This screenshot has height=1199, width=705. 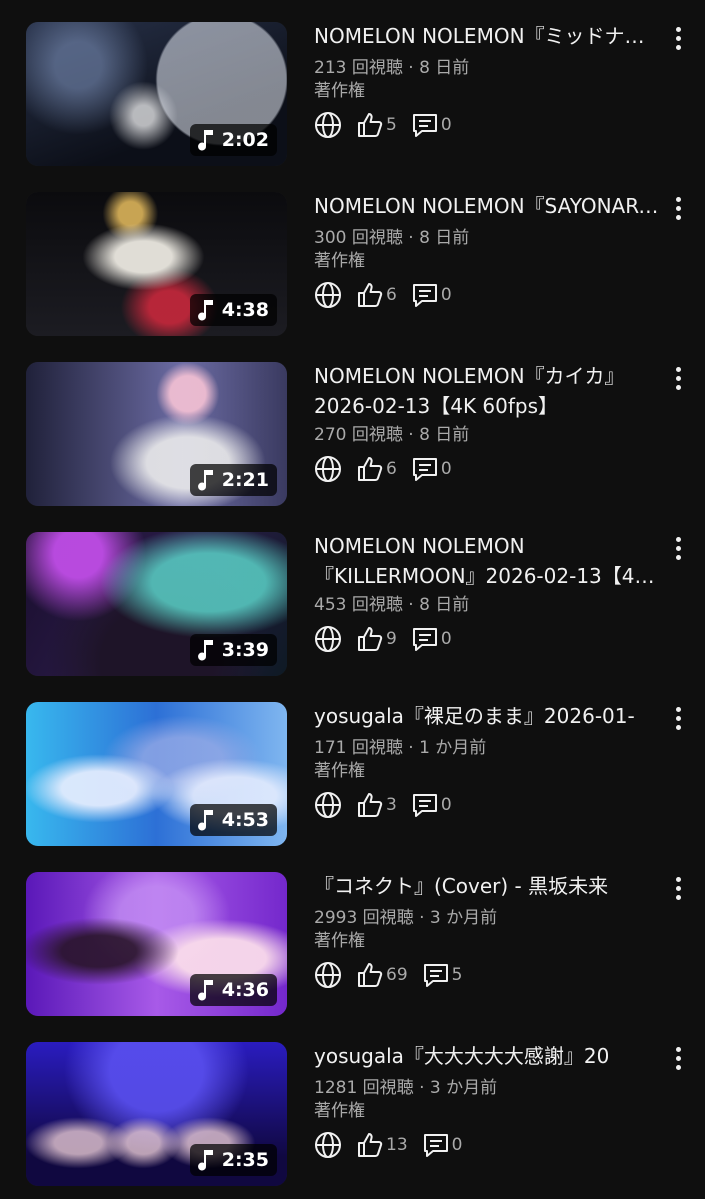 What do you see at coordinates (457, 975) in the screenshot?
I see `comment-count: 5` at bounding box center [457, 975].